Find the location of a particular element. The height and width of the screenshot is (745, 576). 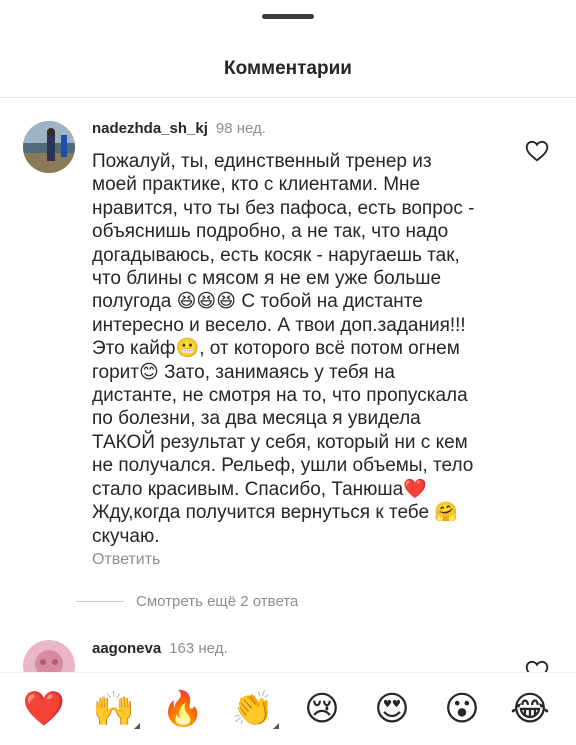

view-more-replies-button: Смотреть ещё 2 ответа is located at coordinates (187, 601).